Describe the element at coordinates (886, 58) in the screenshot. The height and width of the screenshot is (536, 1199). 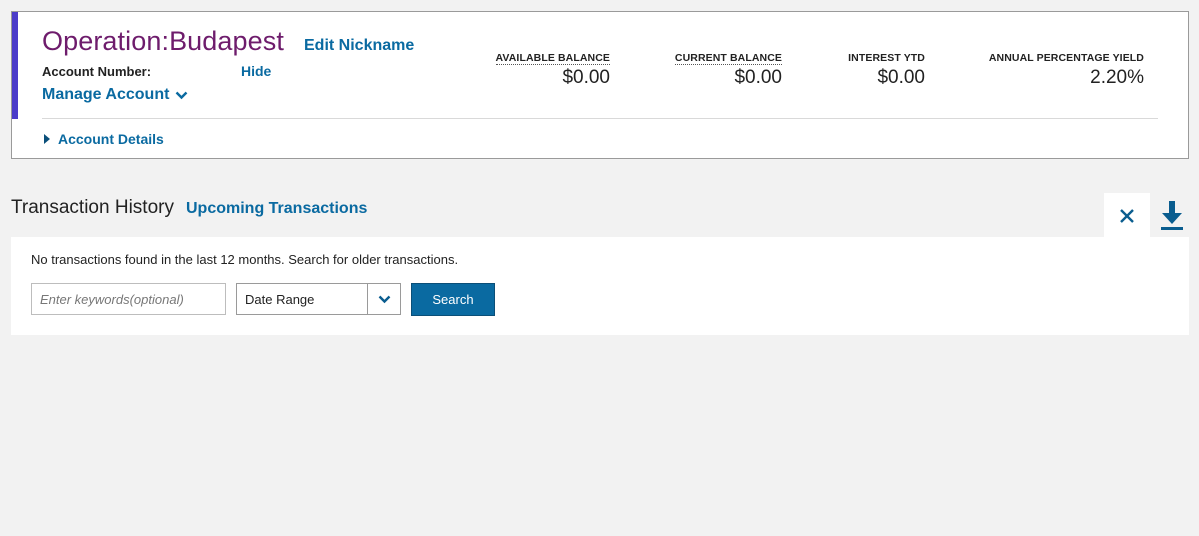
I see `interest-ytd-label: INTEREST YTD` at that location.